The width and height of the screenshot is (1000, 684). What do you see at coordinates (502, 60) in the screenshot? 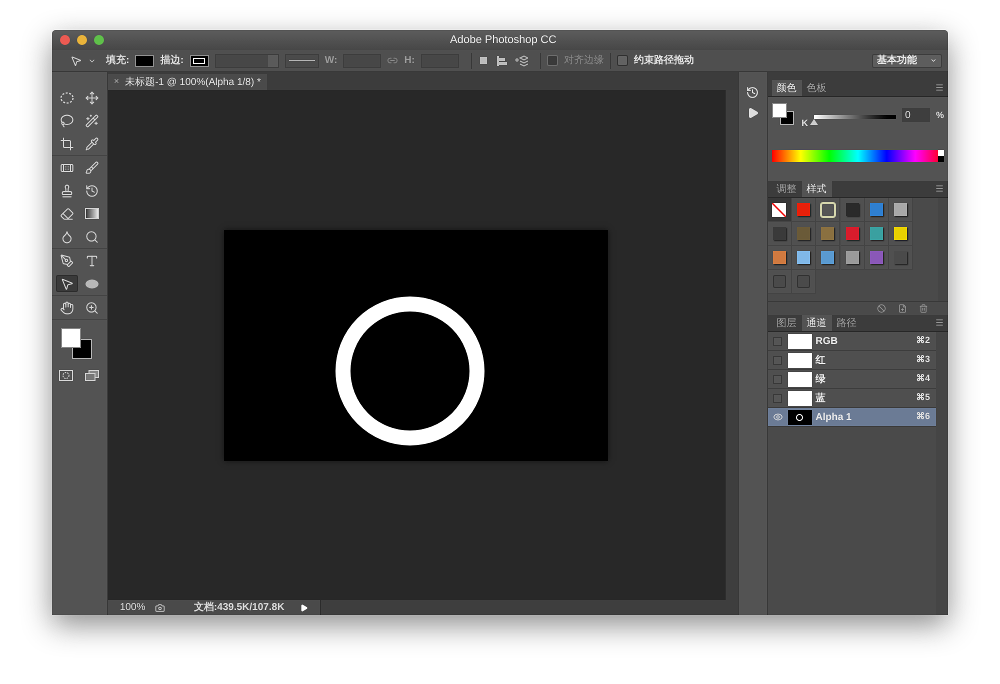
I see `path-alignment-icon` at bounding box center [502, 60].